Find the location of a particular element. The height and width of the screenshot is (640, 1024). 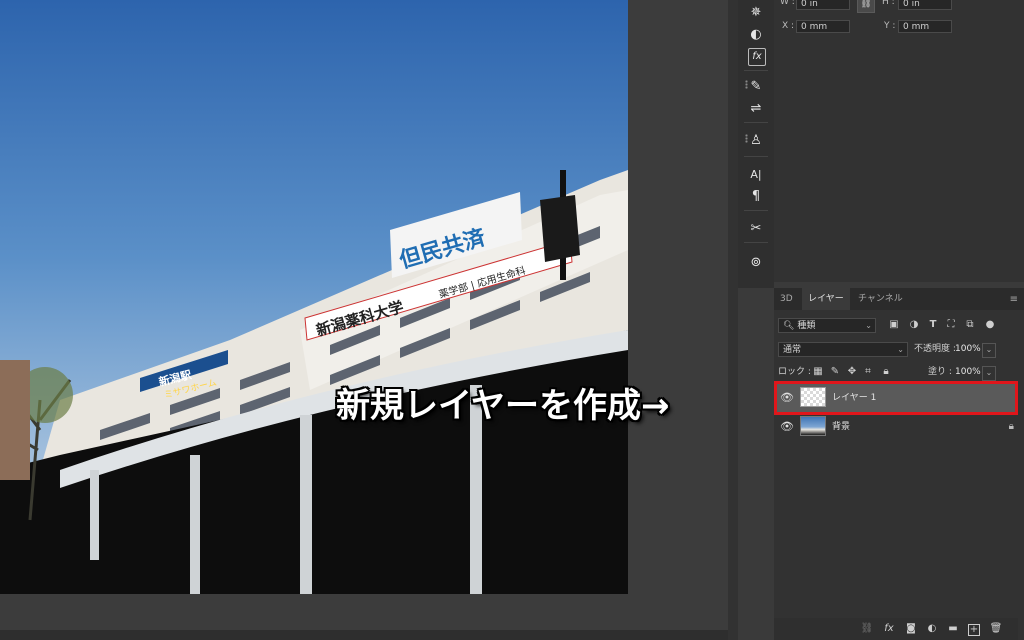

filter-smart-object-icon: ⧉ is located at coordinates (970, 324).